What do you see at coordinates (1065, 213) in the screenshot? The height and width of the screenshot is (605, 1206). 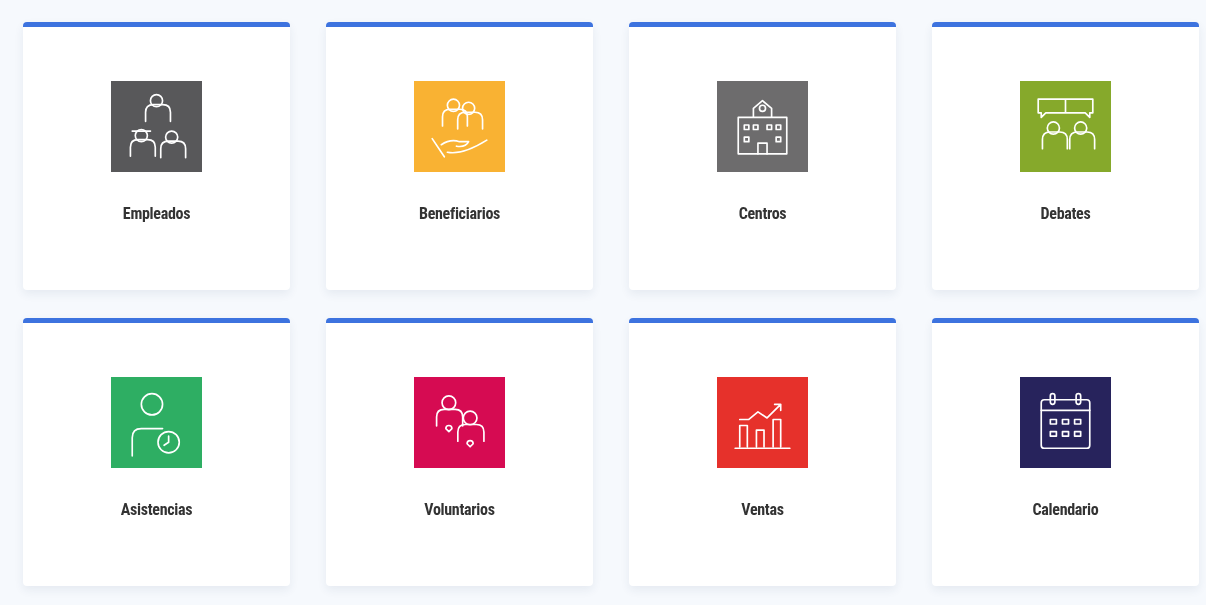 I see `card-label: Debates` at bounding box center [1065, 213].